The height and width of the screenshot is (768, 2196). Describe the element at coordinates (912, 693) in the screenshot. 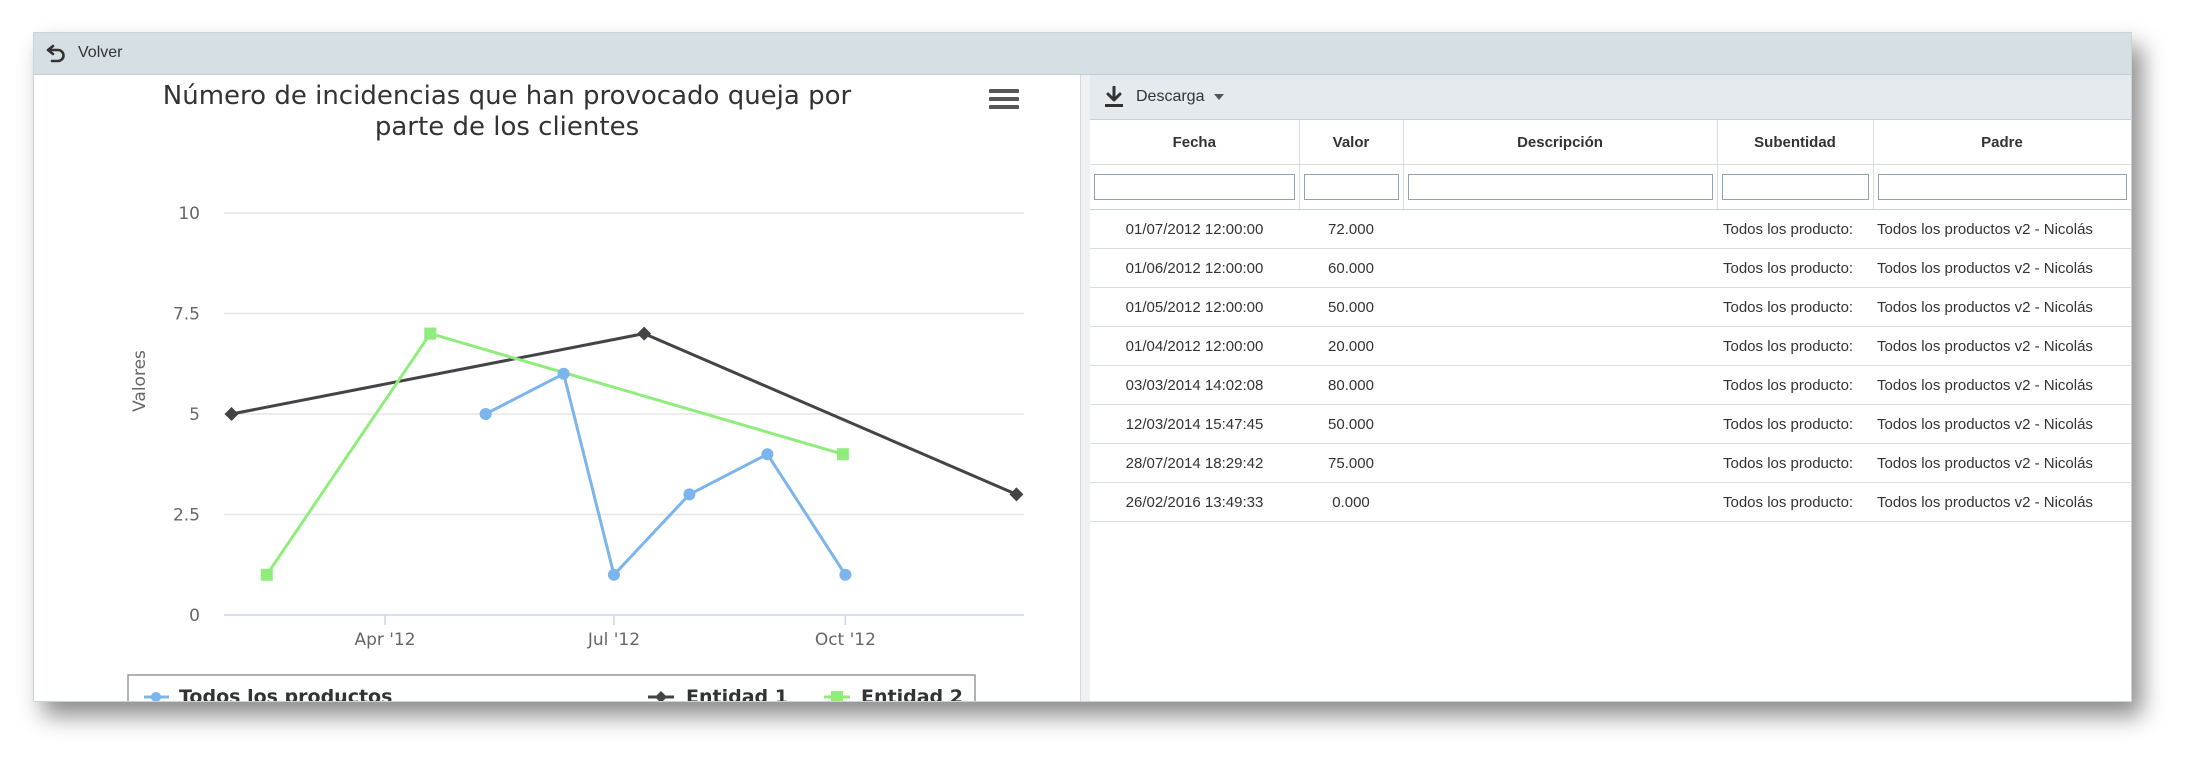

I see `legend-label-entidad-2: Entidad 2` at that location.